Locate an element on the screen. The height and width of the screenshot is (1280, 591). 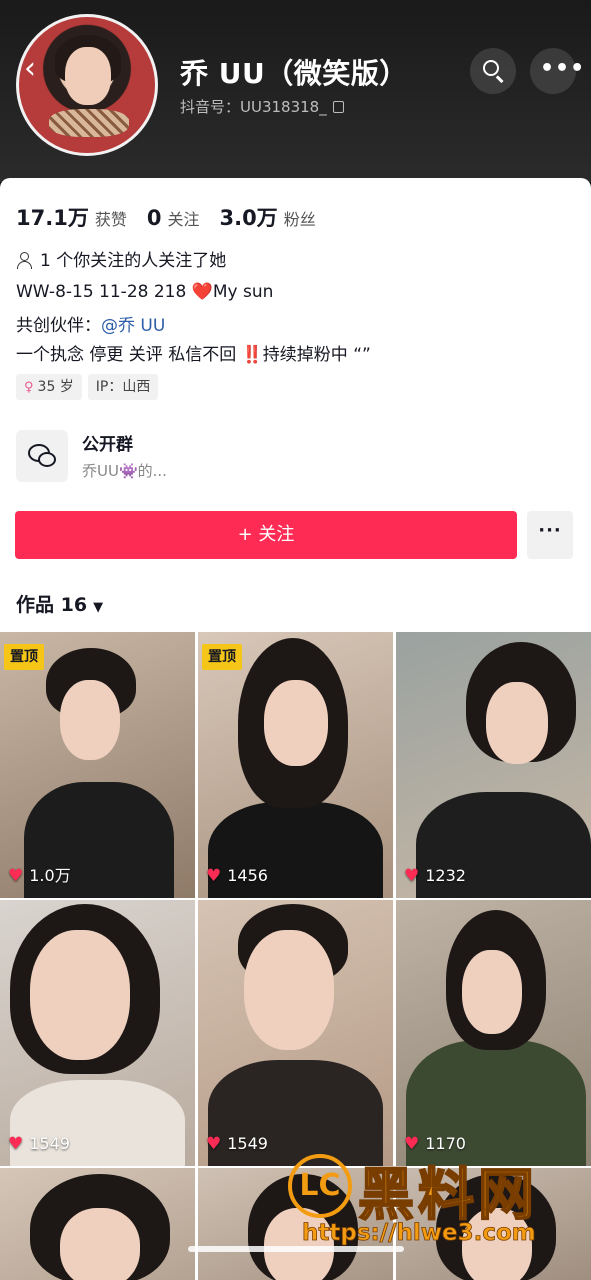
chat-bubbles-icon is located at coordinates (42, 456).